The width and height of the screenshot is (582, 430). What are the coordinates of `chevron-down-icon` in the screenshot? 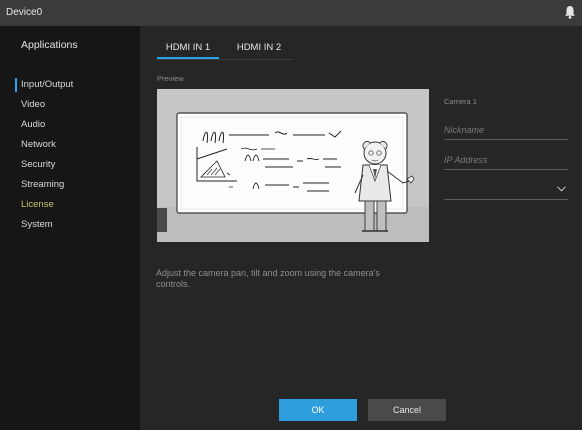 It's located at (561, 189).